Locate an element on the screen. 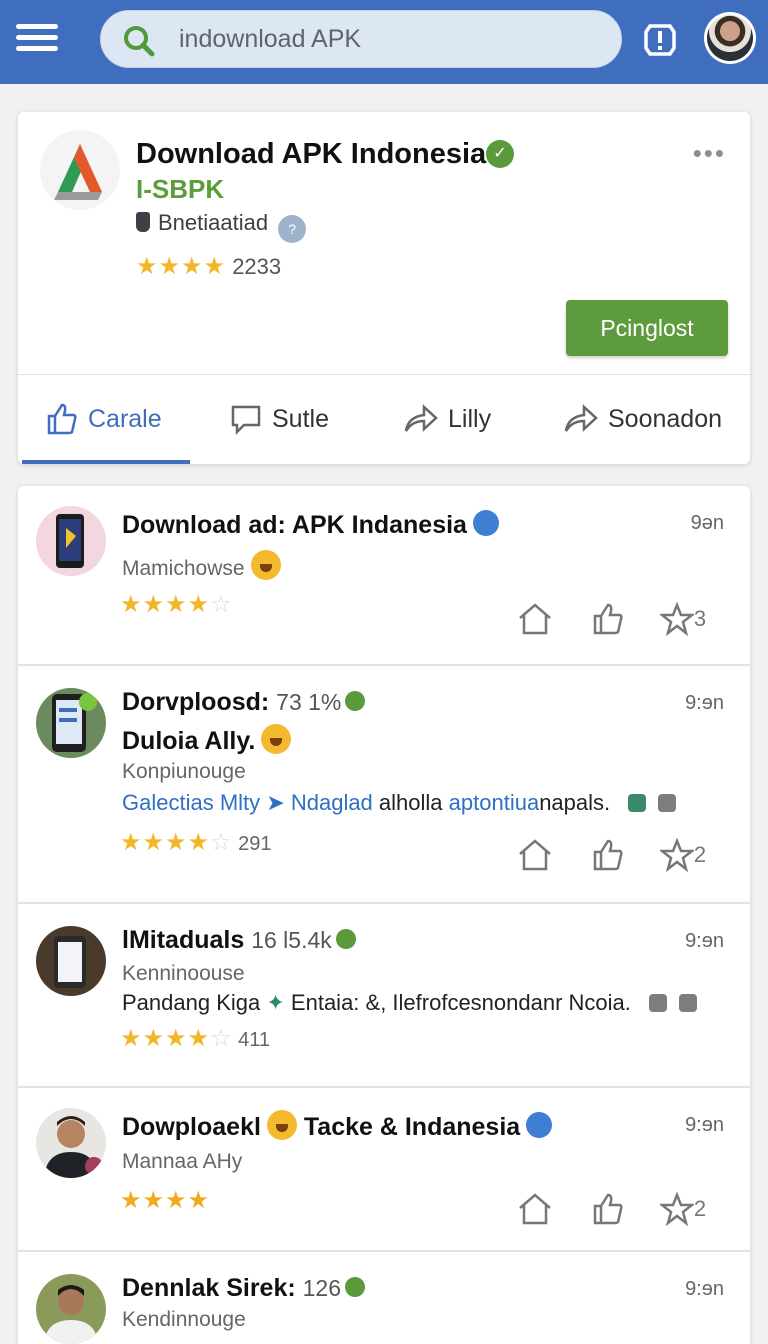  post-author: Konpiunouge is located at coordinates (184, 771).